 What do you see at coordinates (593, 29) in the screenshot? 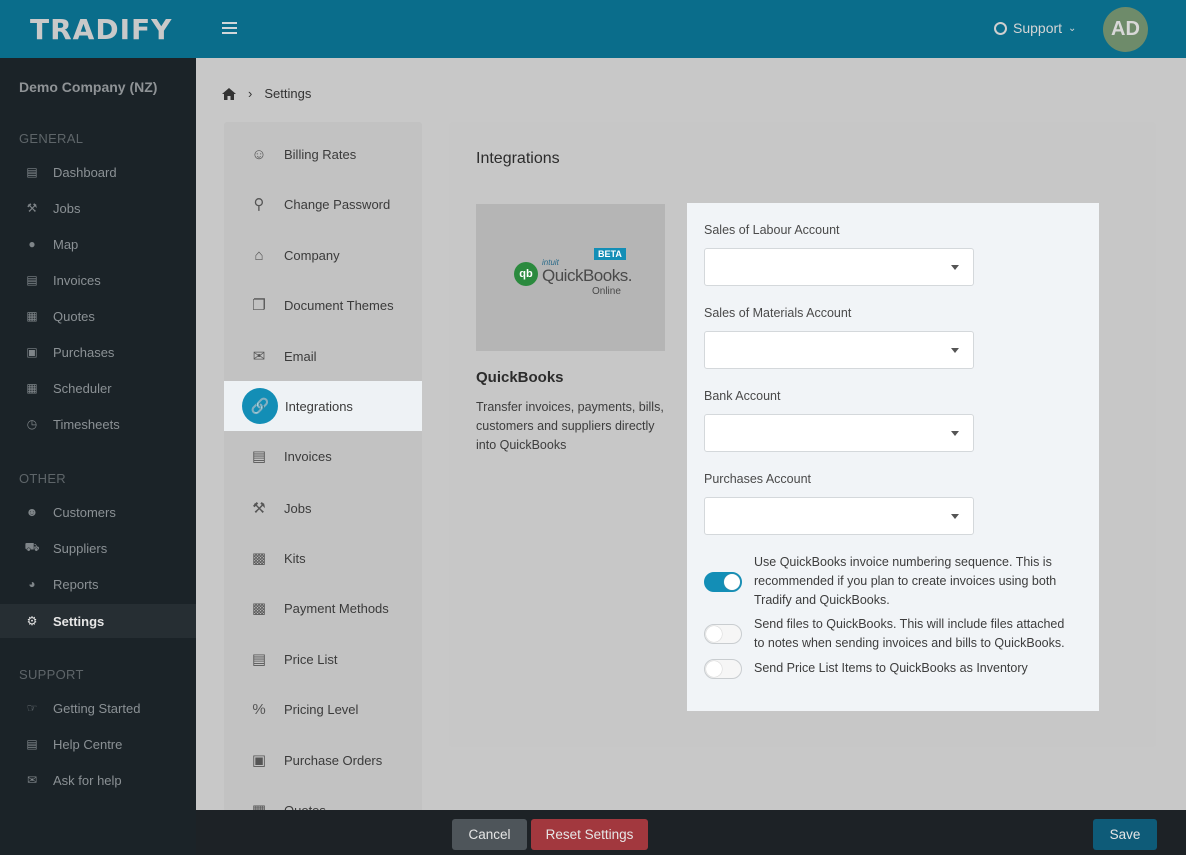
I see `top-bar: TRADIFY Support ⌄ AD` at bounding box center [593, 29].